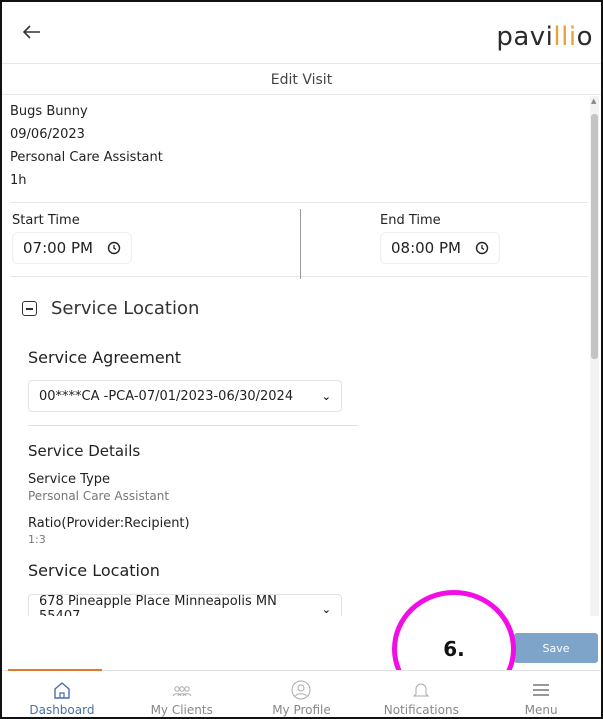  I want to click on nav-my-profile: My Profile, so click(302, 694).